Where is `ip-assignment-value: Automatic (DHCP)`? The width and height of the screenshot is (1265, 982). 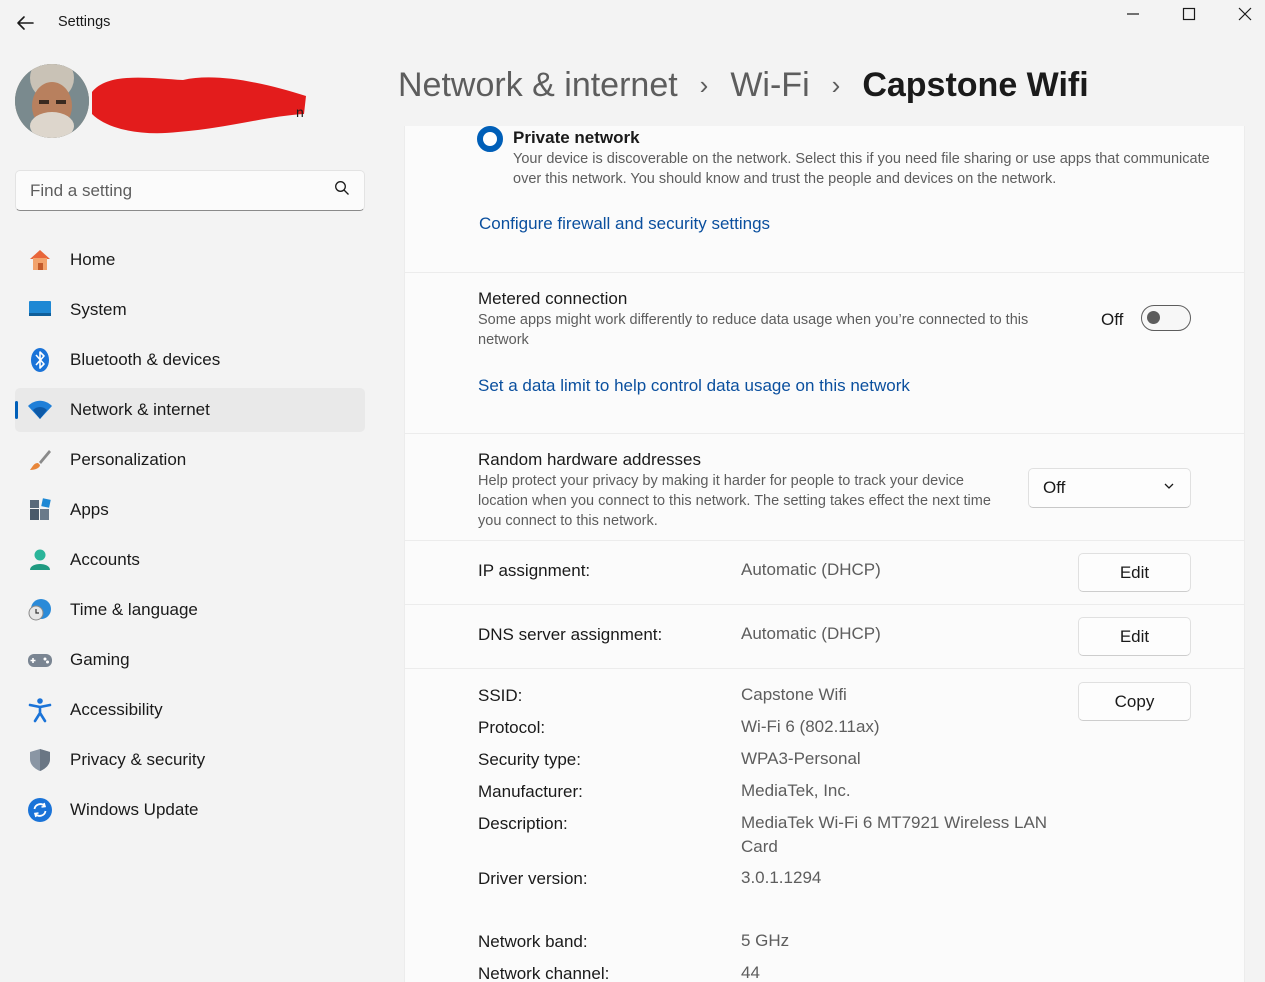
ip-assignment-value: Automatic (DHCP) is located at coordinates (811, 569).